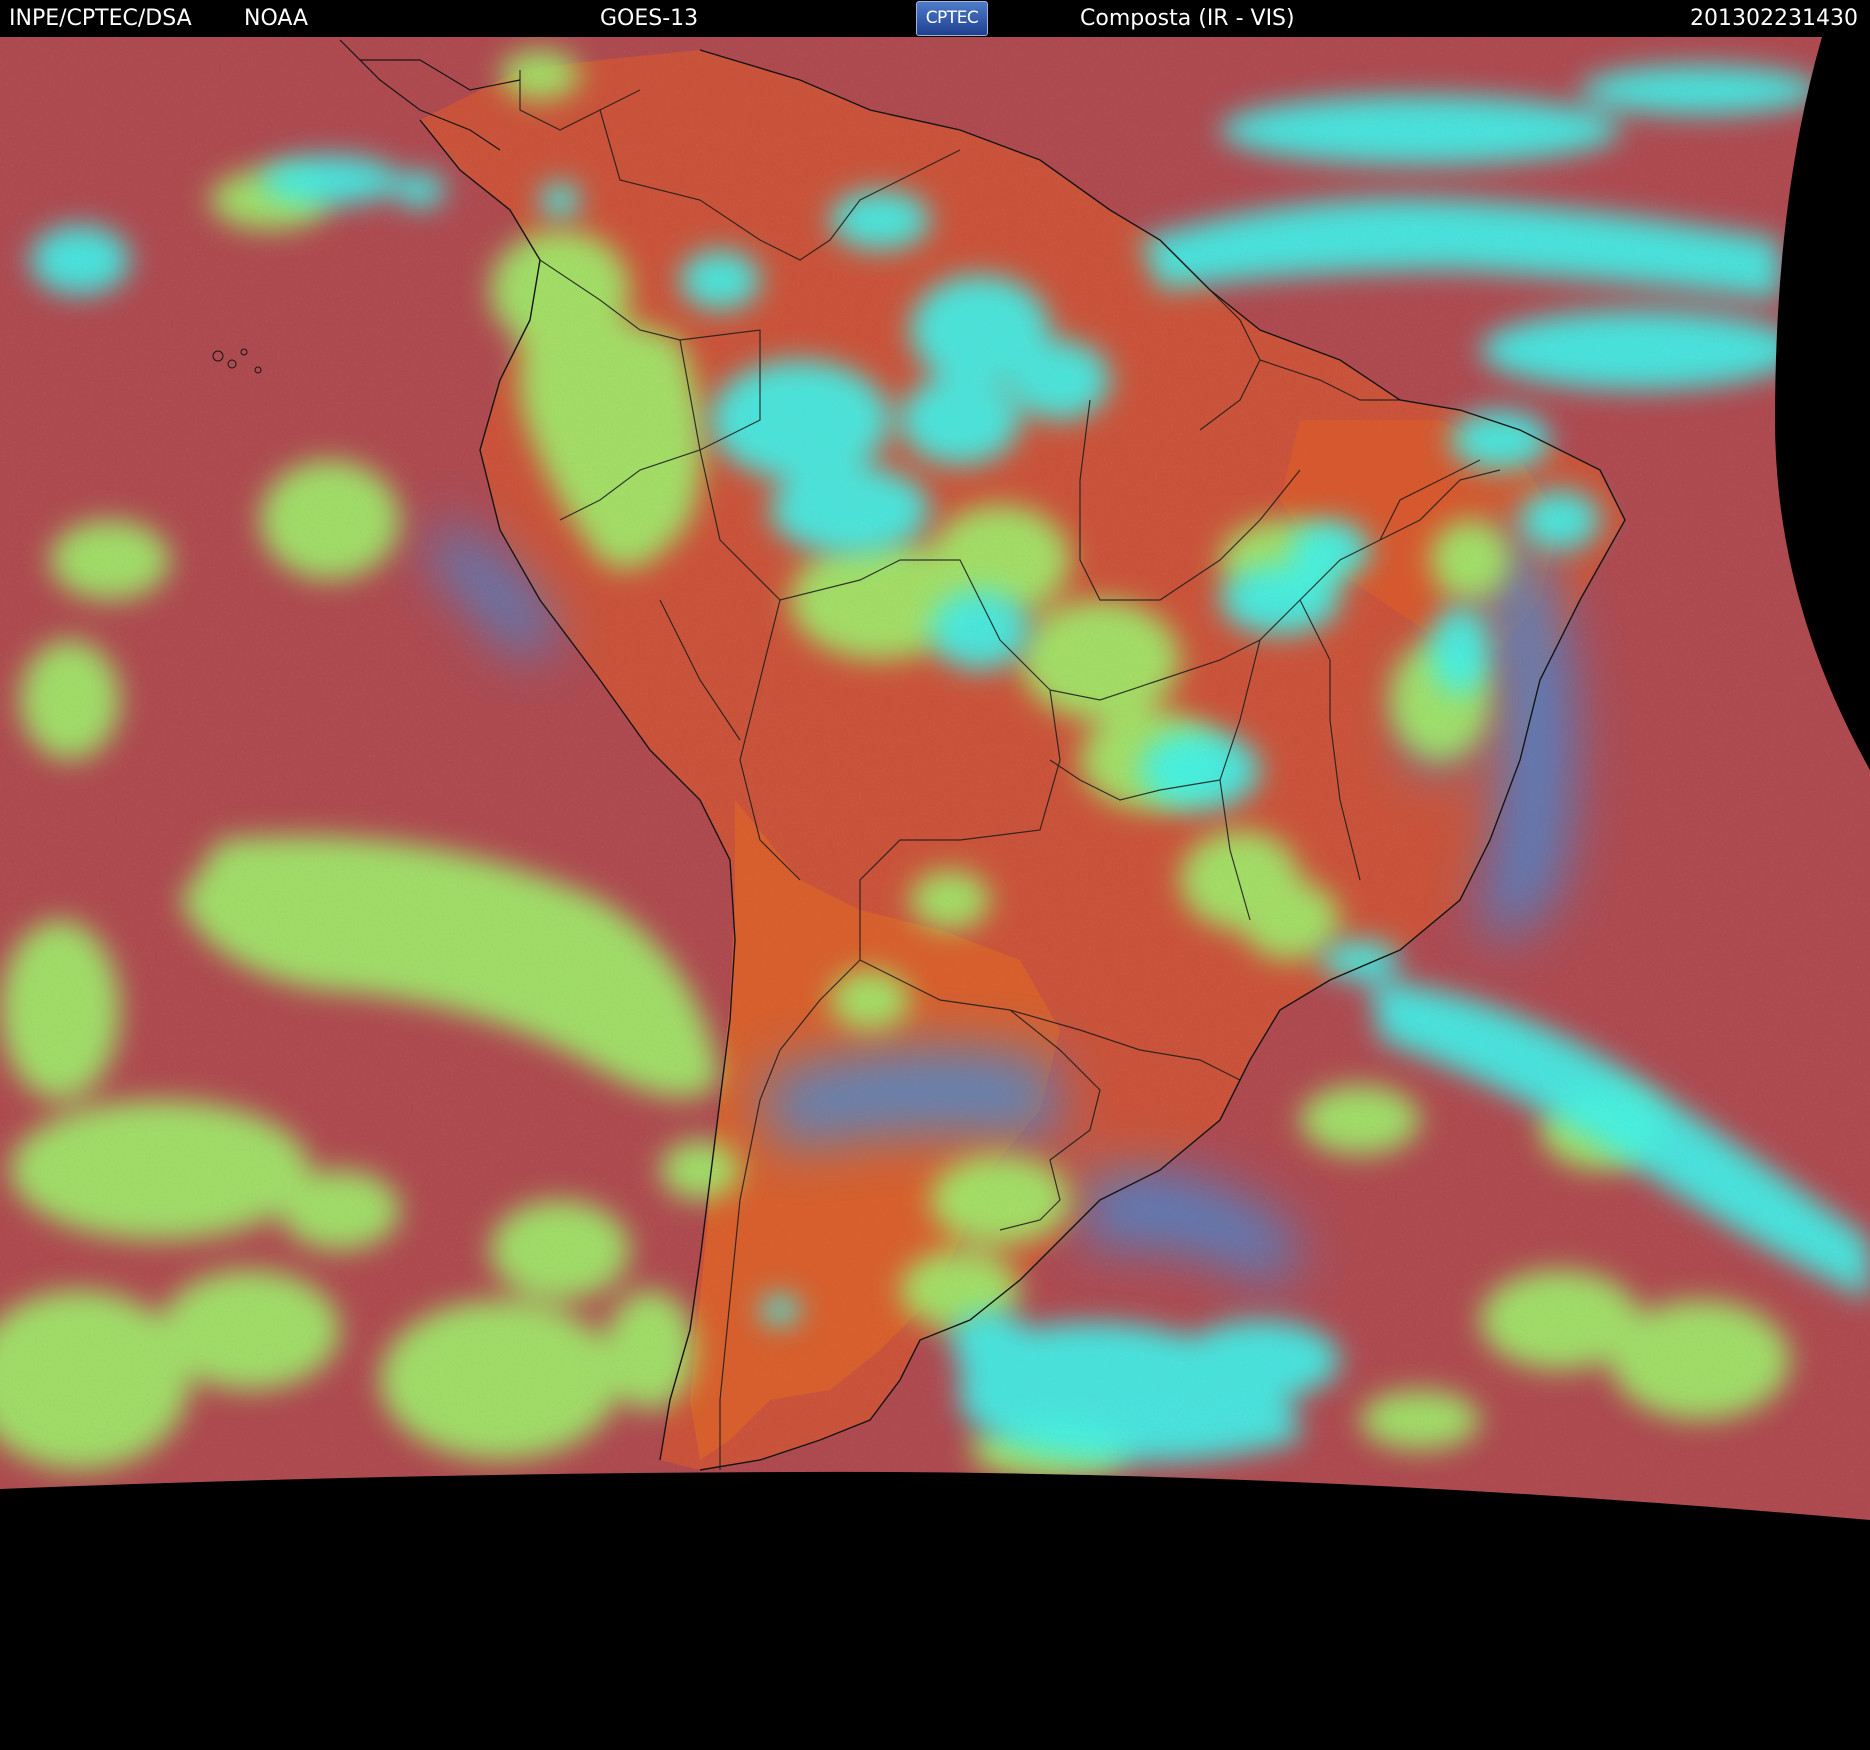 The height and width of the screenshot is (1750, 1870). I want to click on product-label: Composta (IR - VIS), so click(1187, 18).